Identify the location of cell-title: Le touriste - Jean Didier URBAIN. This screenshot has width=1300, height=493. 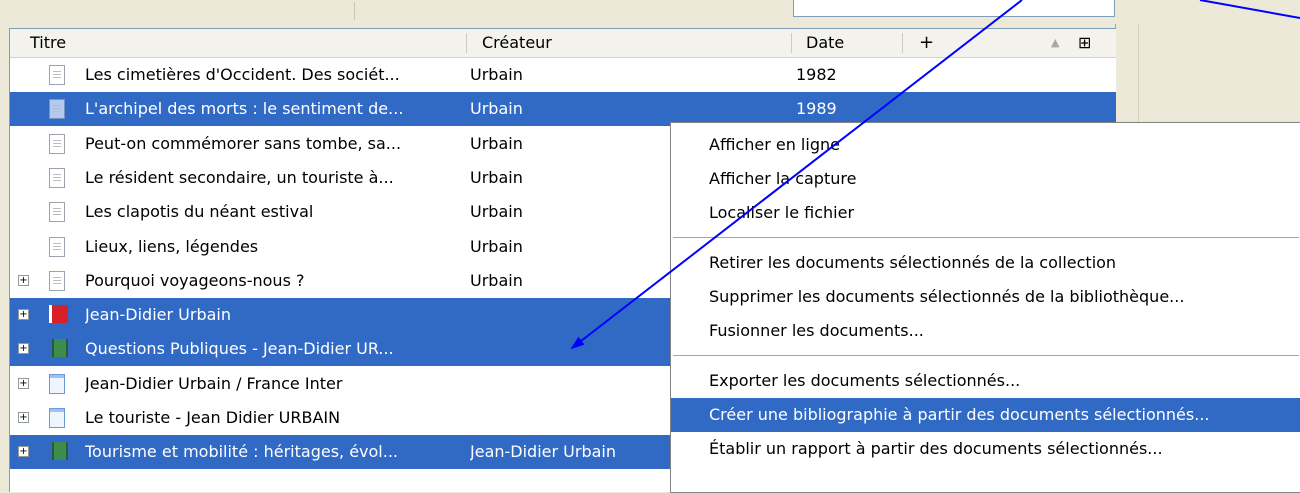
(213, 417).